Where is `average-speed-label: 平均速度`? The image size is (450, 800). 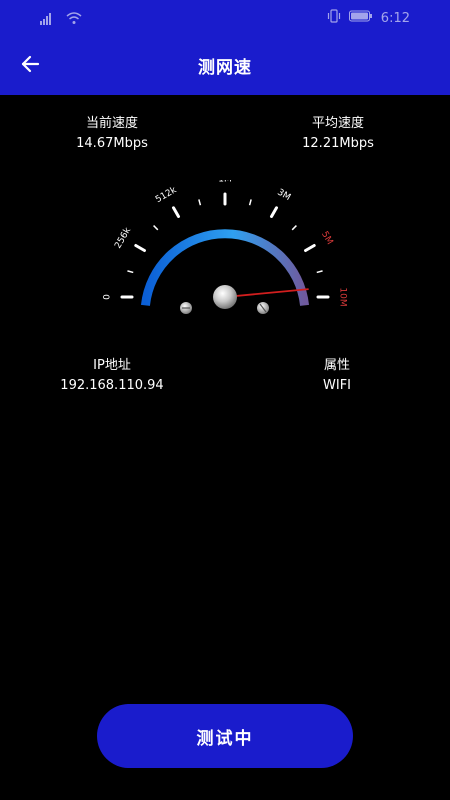 average-speed-label: 平均速度 is located at coordinates (337, 123).